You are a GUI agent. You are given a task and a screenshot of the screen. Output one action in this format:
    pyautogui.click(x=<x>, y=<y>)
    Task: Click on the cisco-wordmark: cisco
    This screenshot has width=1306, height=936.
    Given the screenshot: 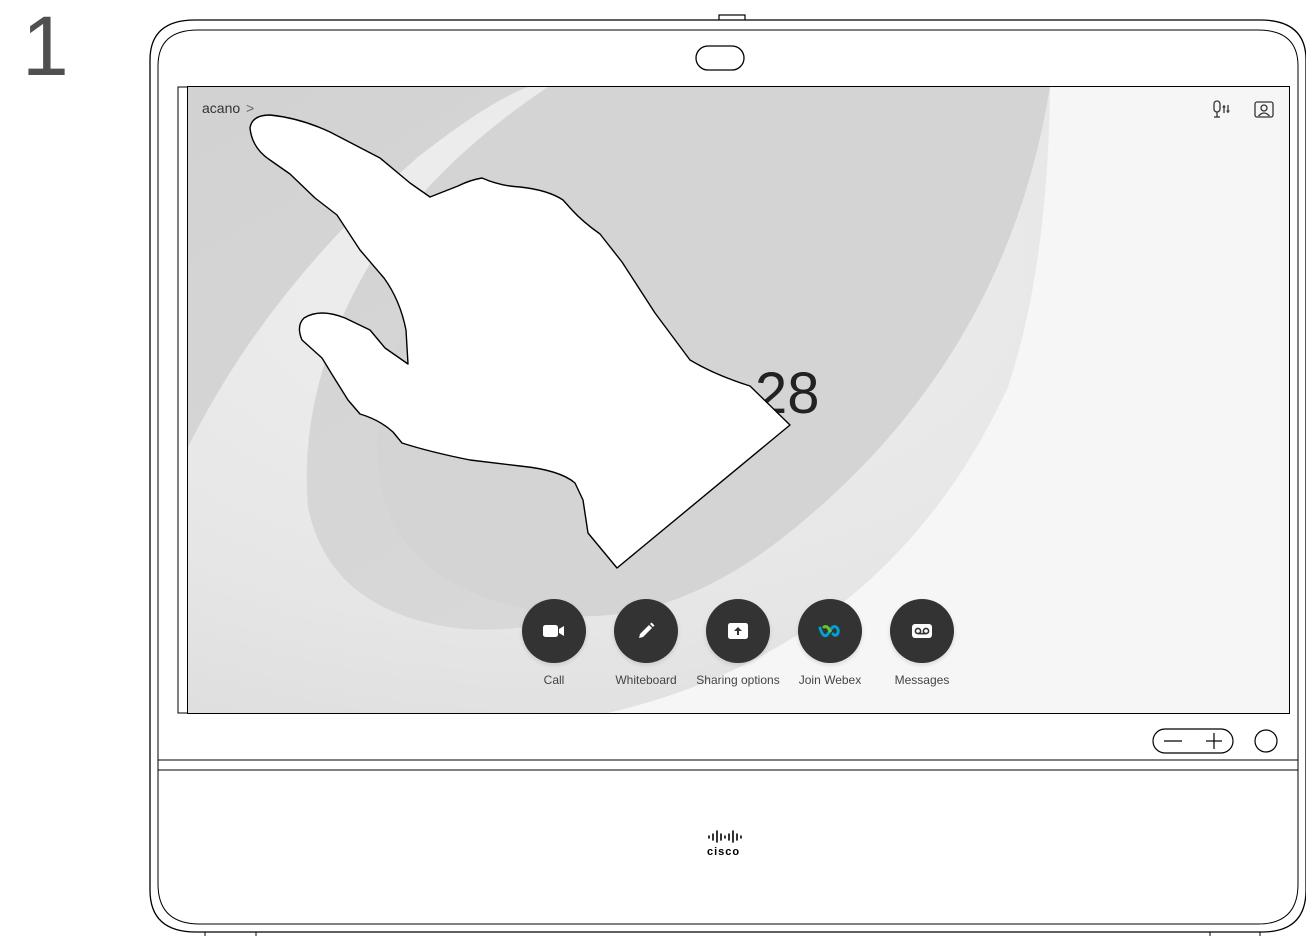 What is the action you would take?
    pyautogui.click(x=724, y=852)
    